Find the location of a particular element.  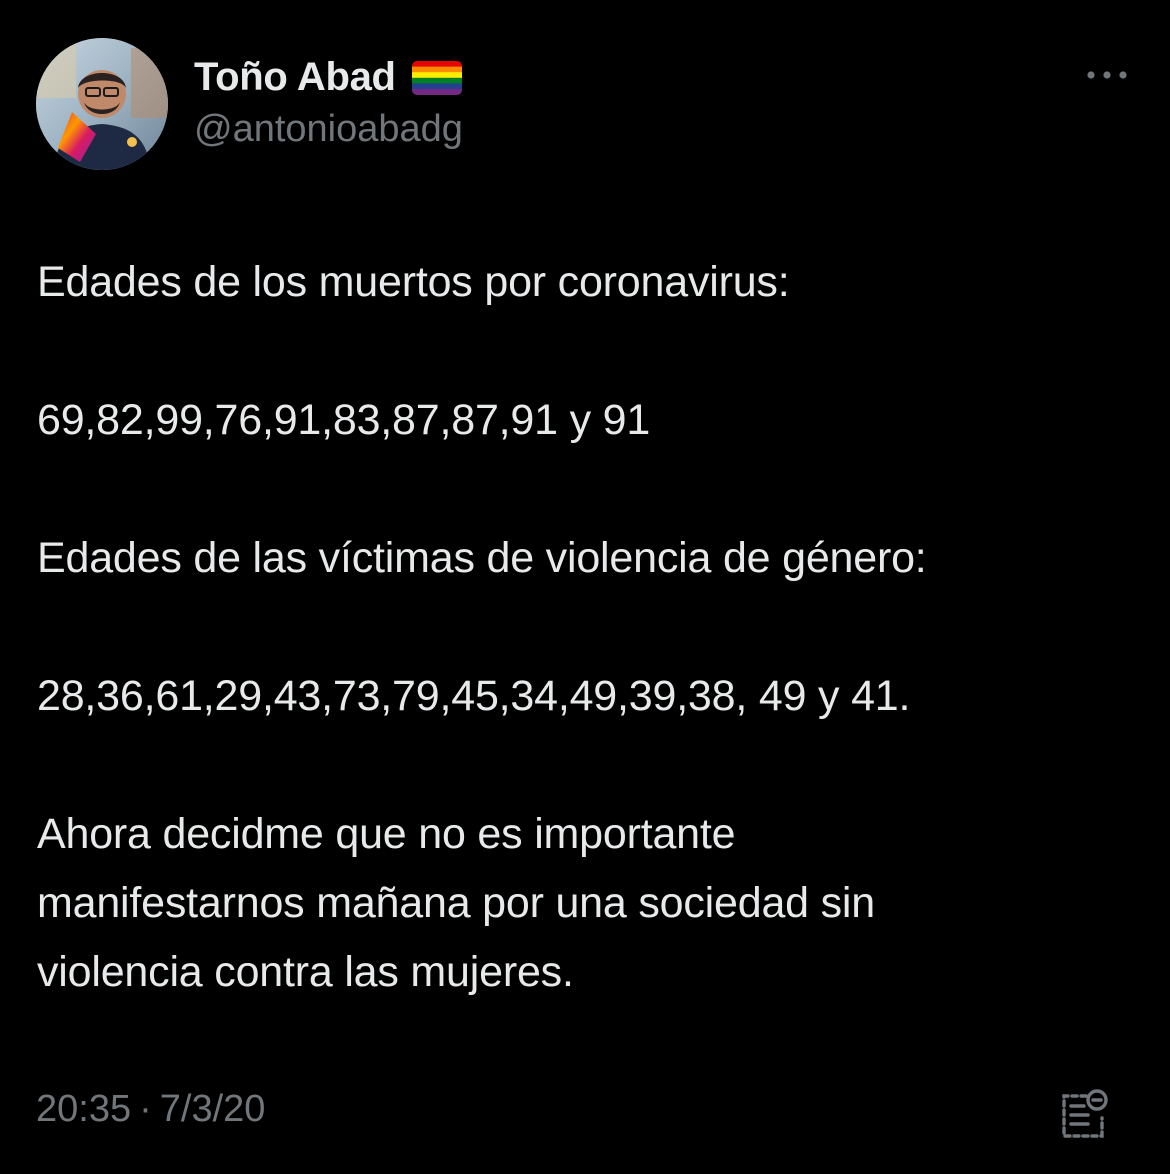

tweet-line-covid-intro: Edades de los muertos por coronavirus: is located at coordinates (413, 282).